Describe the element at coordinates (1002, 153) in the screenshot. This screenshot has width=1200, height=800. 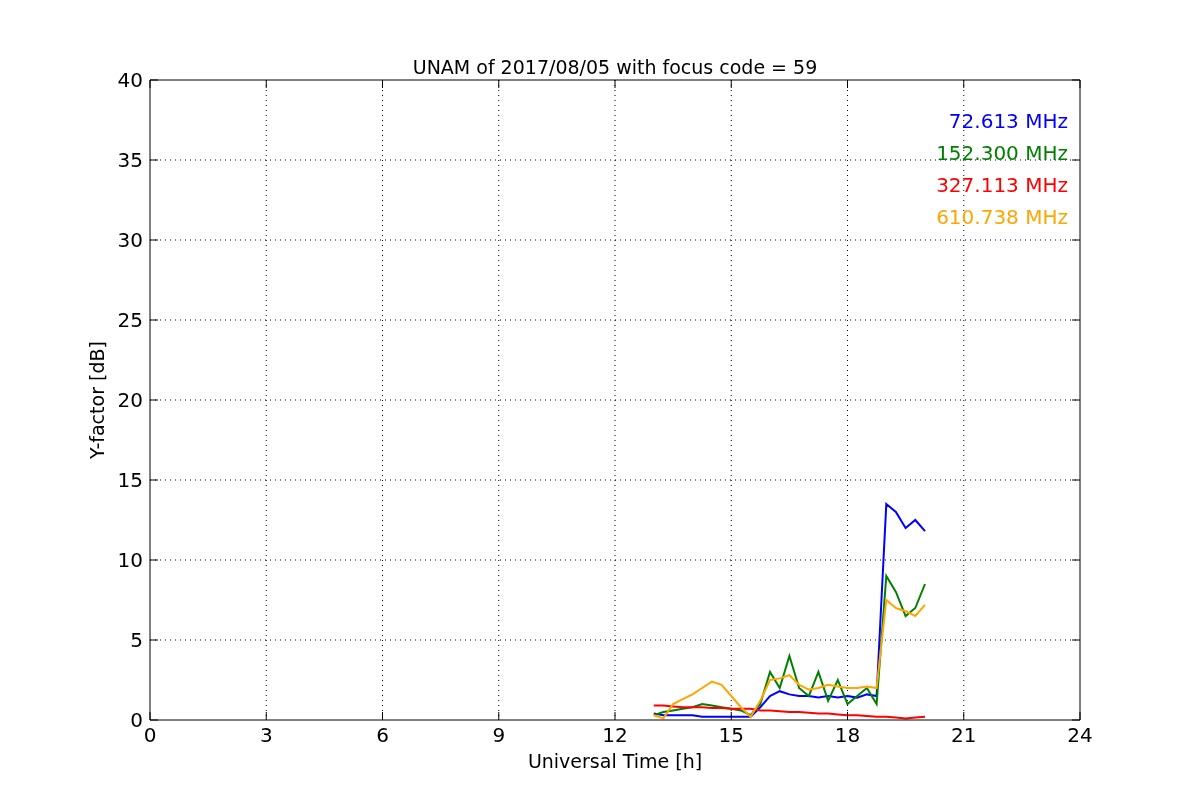
I see `legend-label: 152.300 MHz` at that location.